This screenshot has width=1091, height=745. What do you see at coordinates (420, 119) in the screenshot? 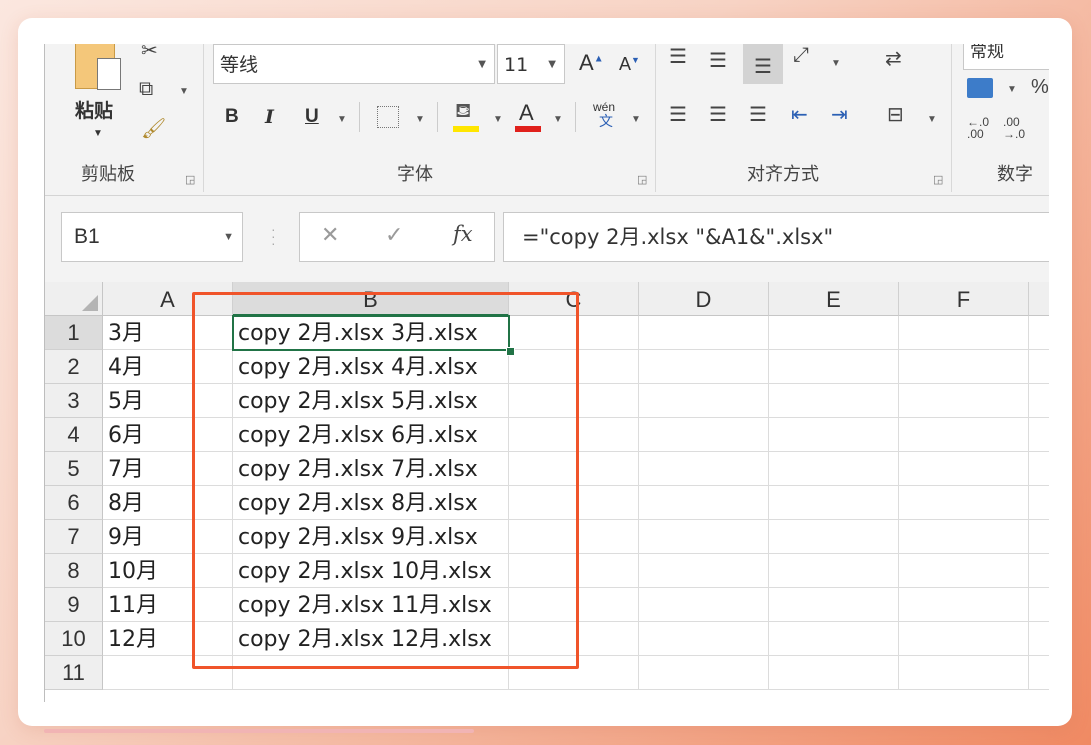
I see `borders-dropdown-icon: ▼` at bounding box center [420, 119].